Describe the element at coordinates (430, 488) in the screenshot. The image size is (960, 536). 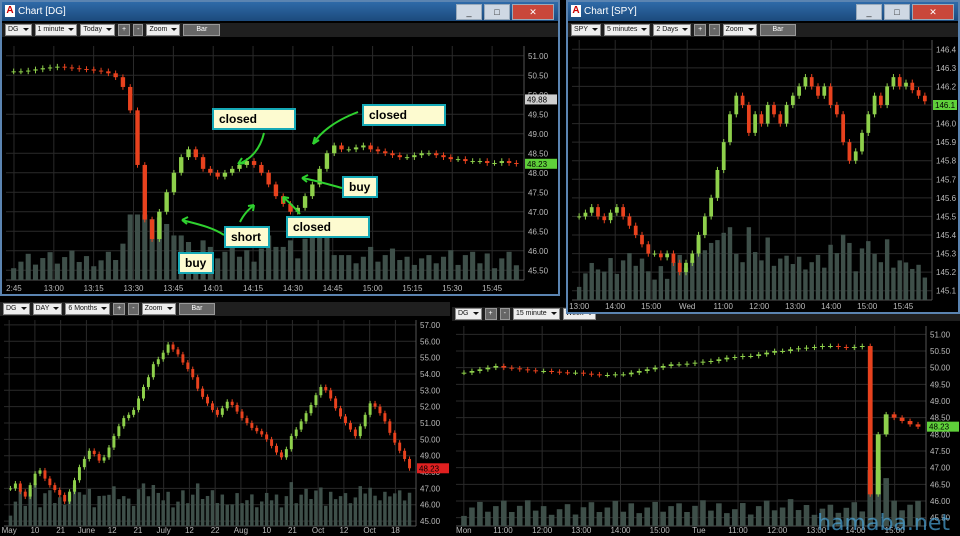
I see `y-tick-label: 47.00` at that location.